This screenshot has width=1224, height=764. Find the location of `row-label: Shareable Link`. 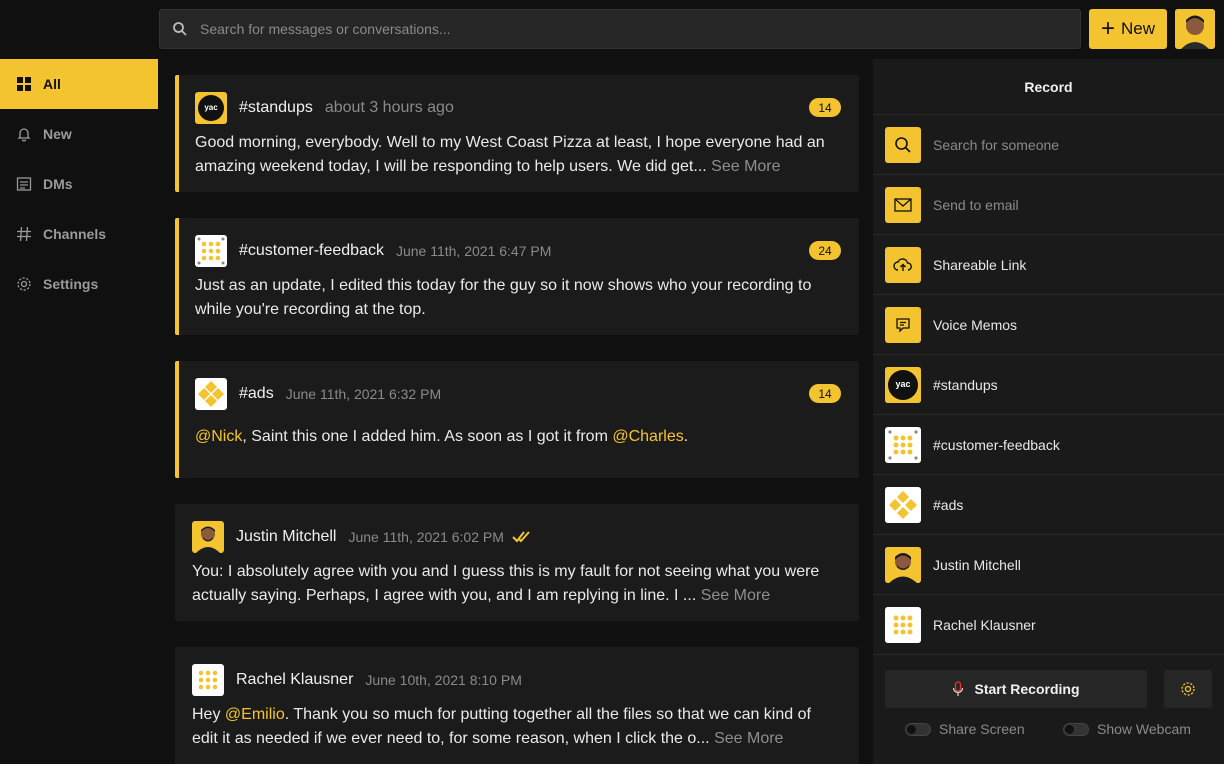

row-label: Shareable Link is located at coordinates (980, 264).